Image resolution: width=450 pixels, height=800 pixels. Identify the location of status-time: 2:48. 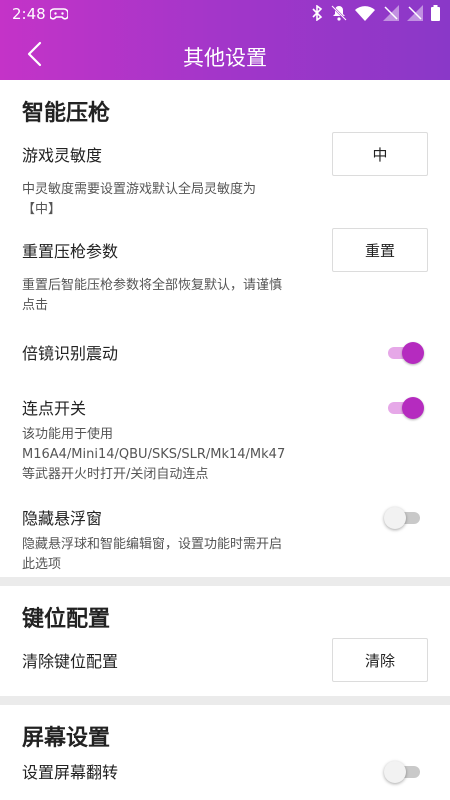
(29, 14).